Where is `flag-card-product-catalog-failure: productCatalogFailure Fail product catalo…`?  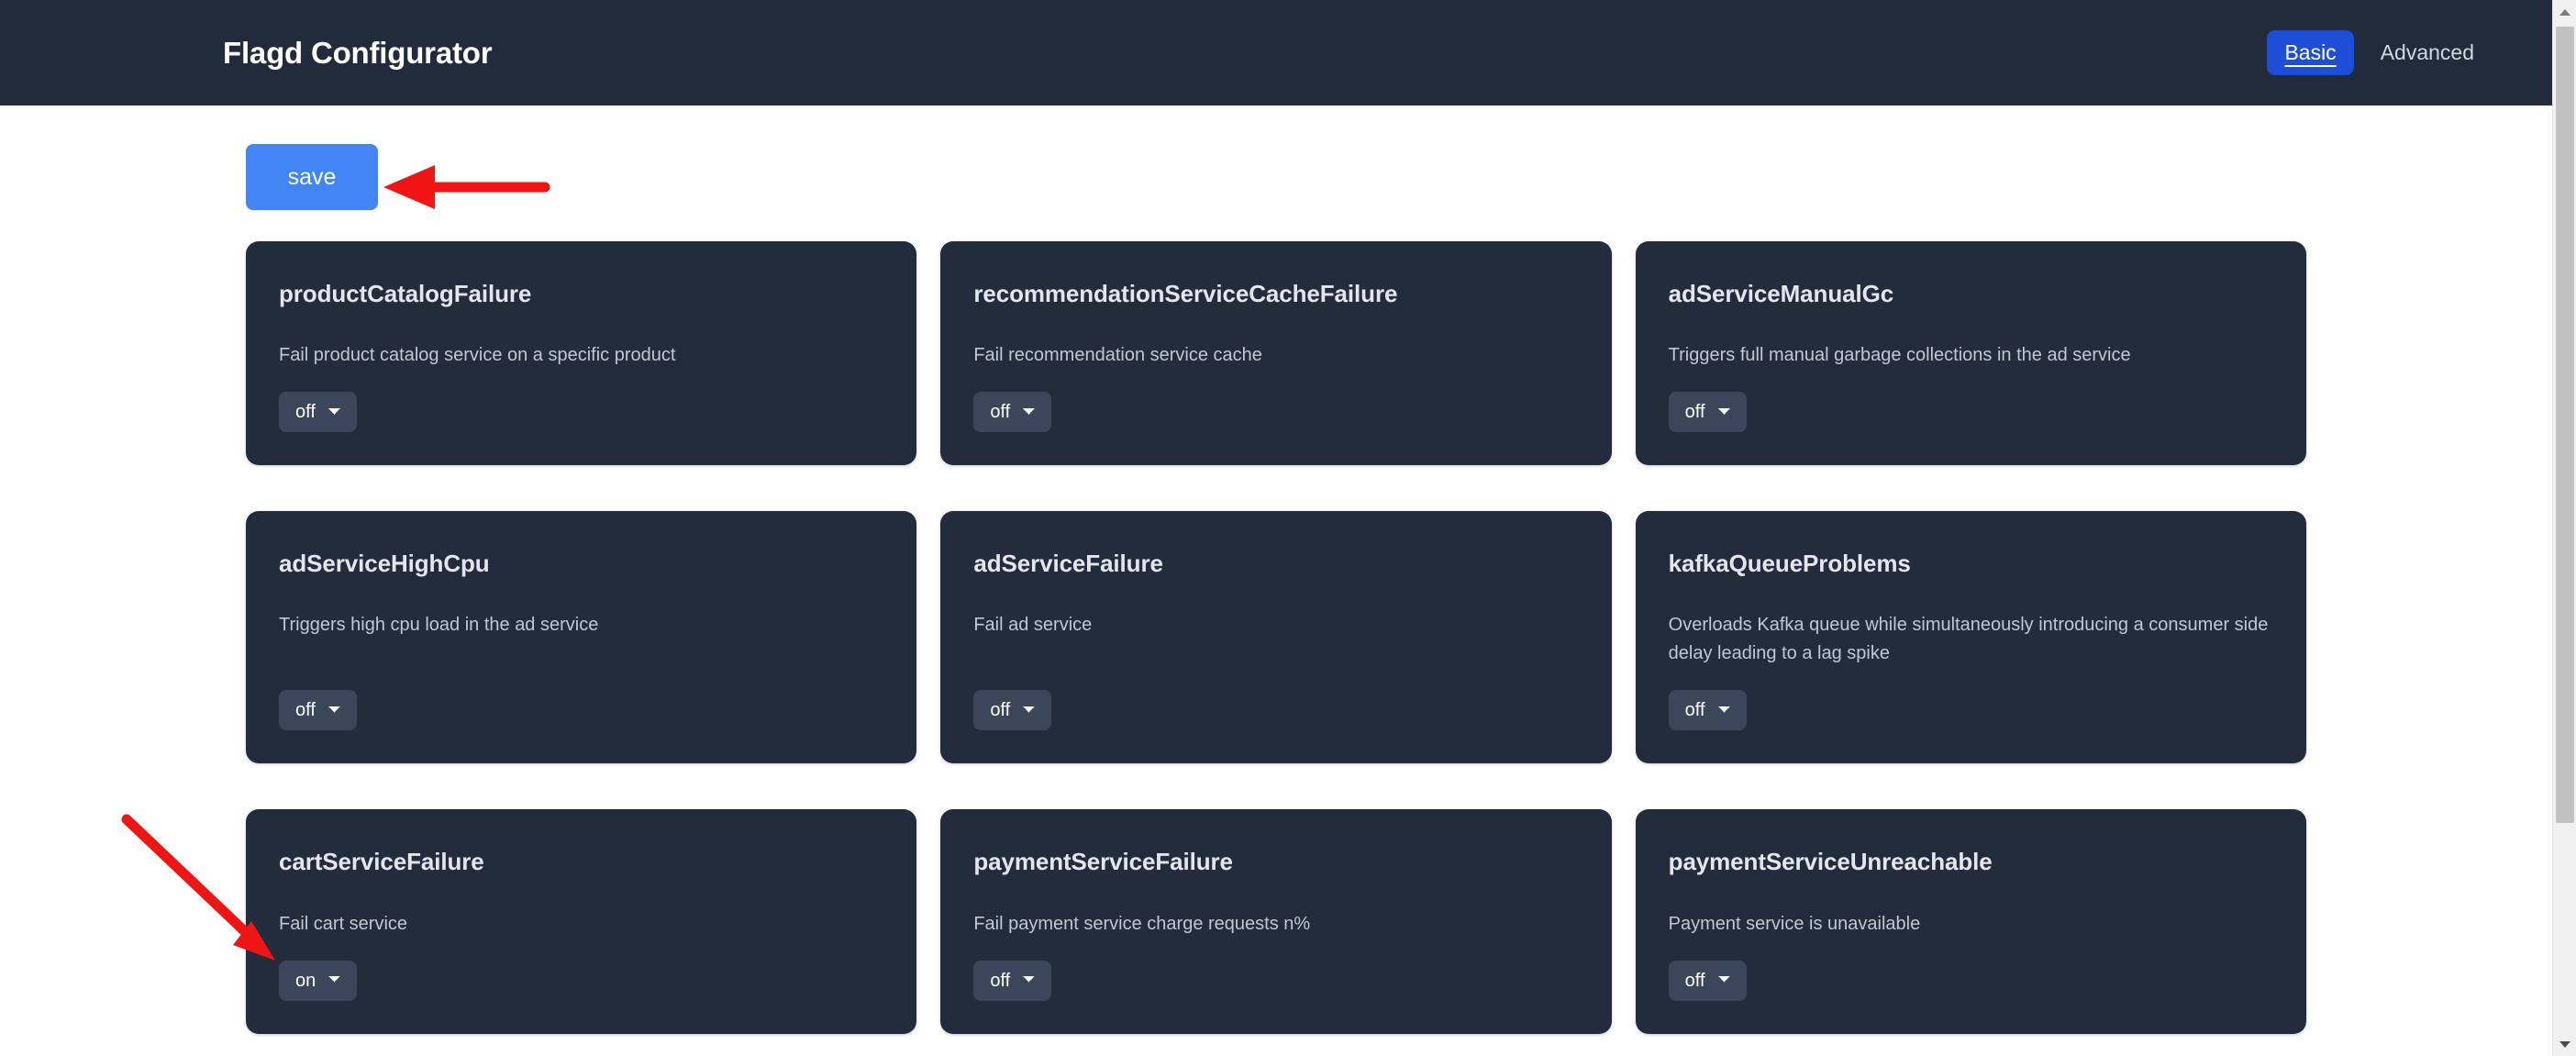 flag-card-product-catalog-failure: productCatalogFailure Fail product catalo… is located at coordinates (581, 353).